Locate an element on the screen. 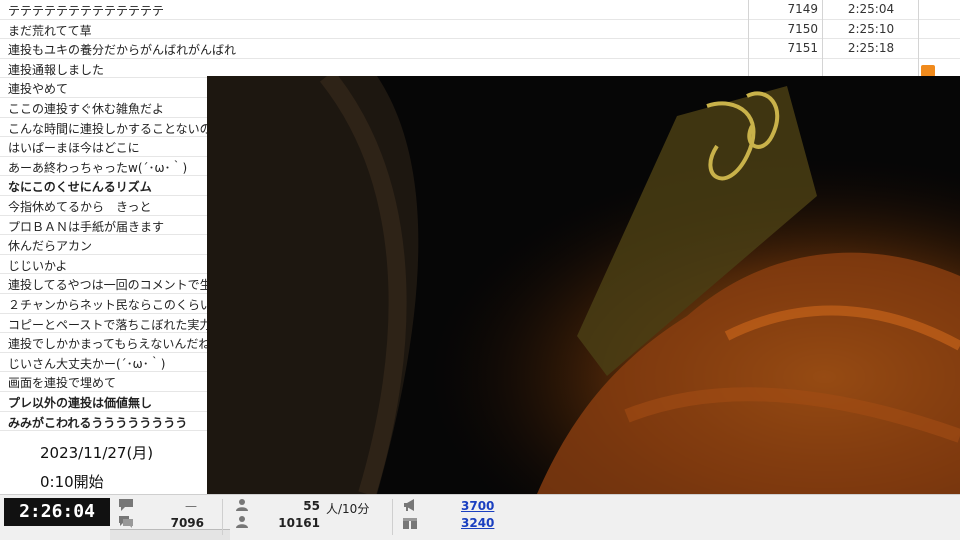  comment-text: ここの連投すぐ休む雑魚だよ is located at coordinates (86, 109).